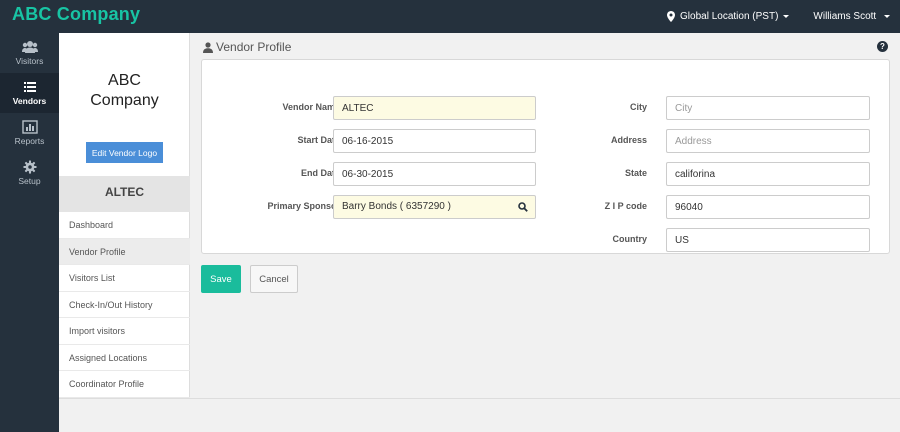 The width and height of the screenshot is (900, 432). I want to click on menu-item-check-in-out-history: Check-In/Out History, so click(124, 305).